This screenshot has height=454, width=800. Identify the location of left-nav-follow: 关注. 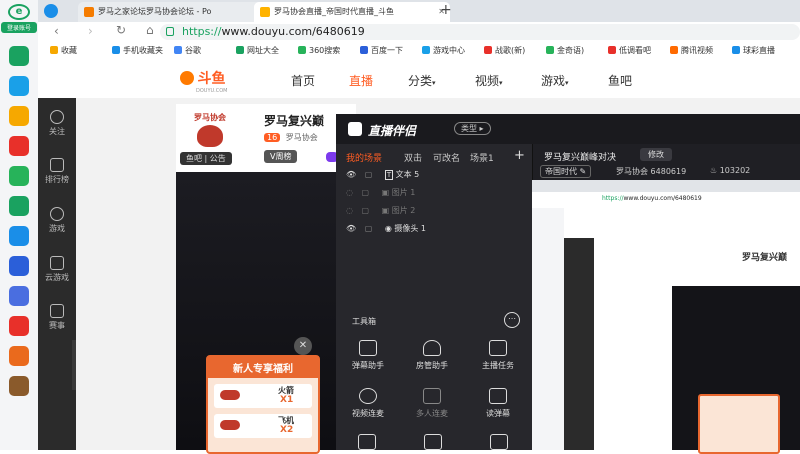
(57, 123).